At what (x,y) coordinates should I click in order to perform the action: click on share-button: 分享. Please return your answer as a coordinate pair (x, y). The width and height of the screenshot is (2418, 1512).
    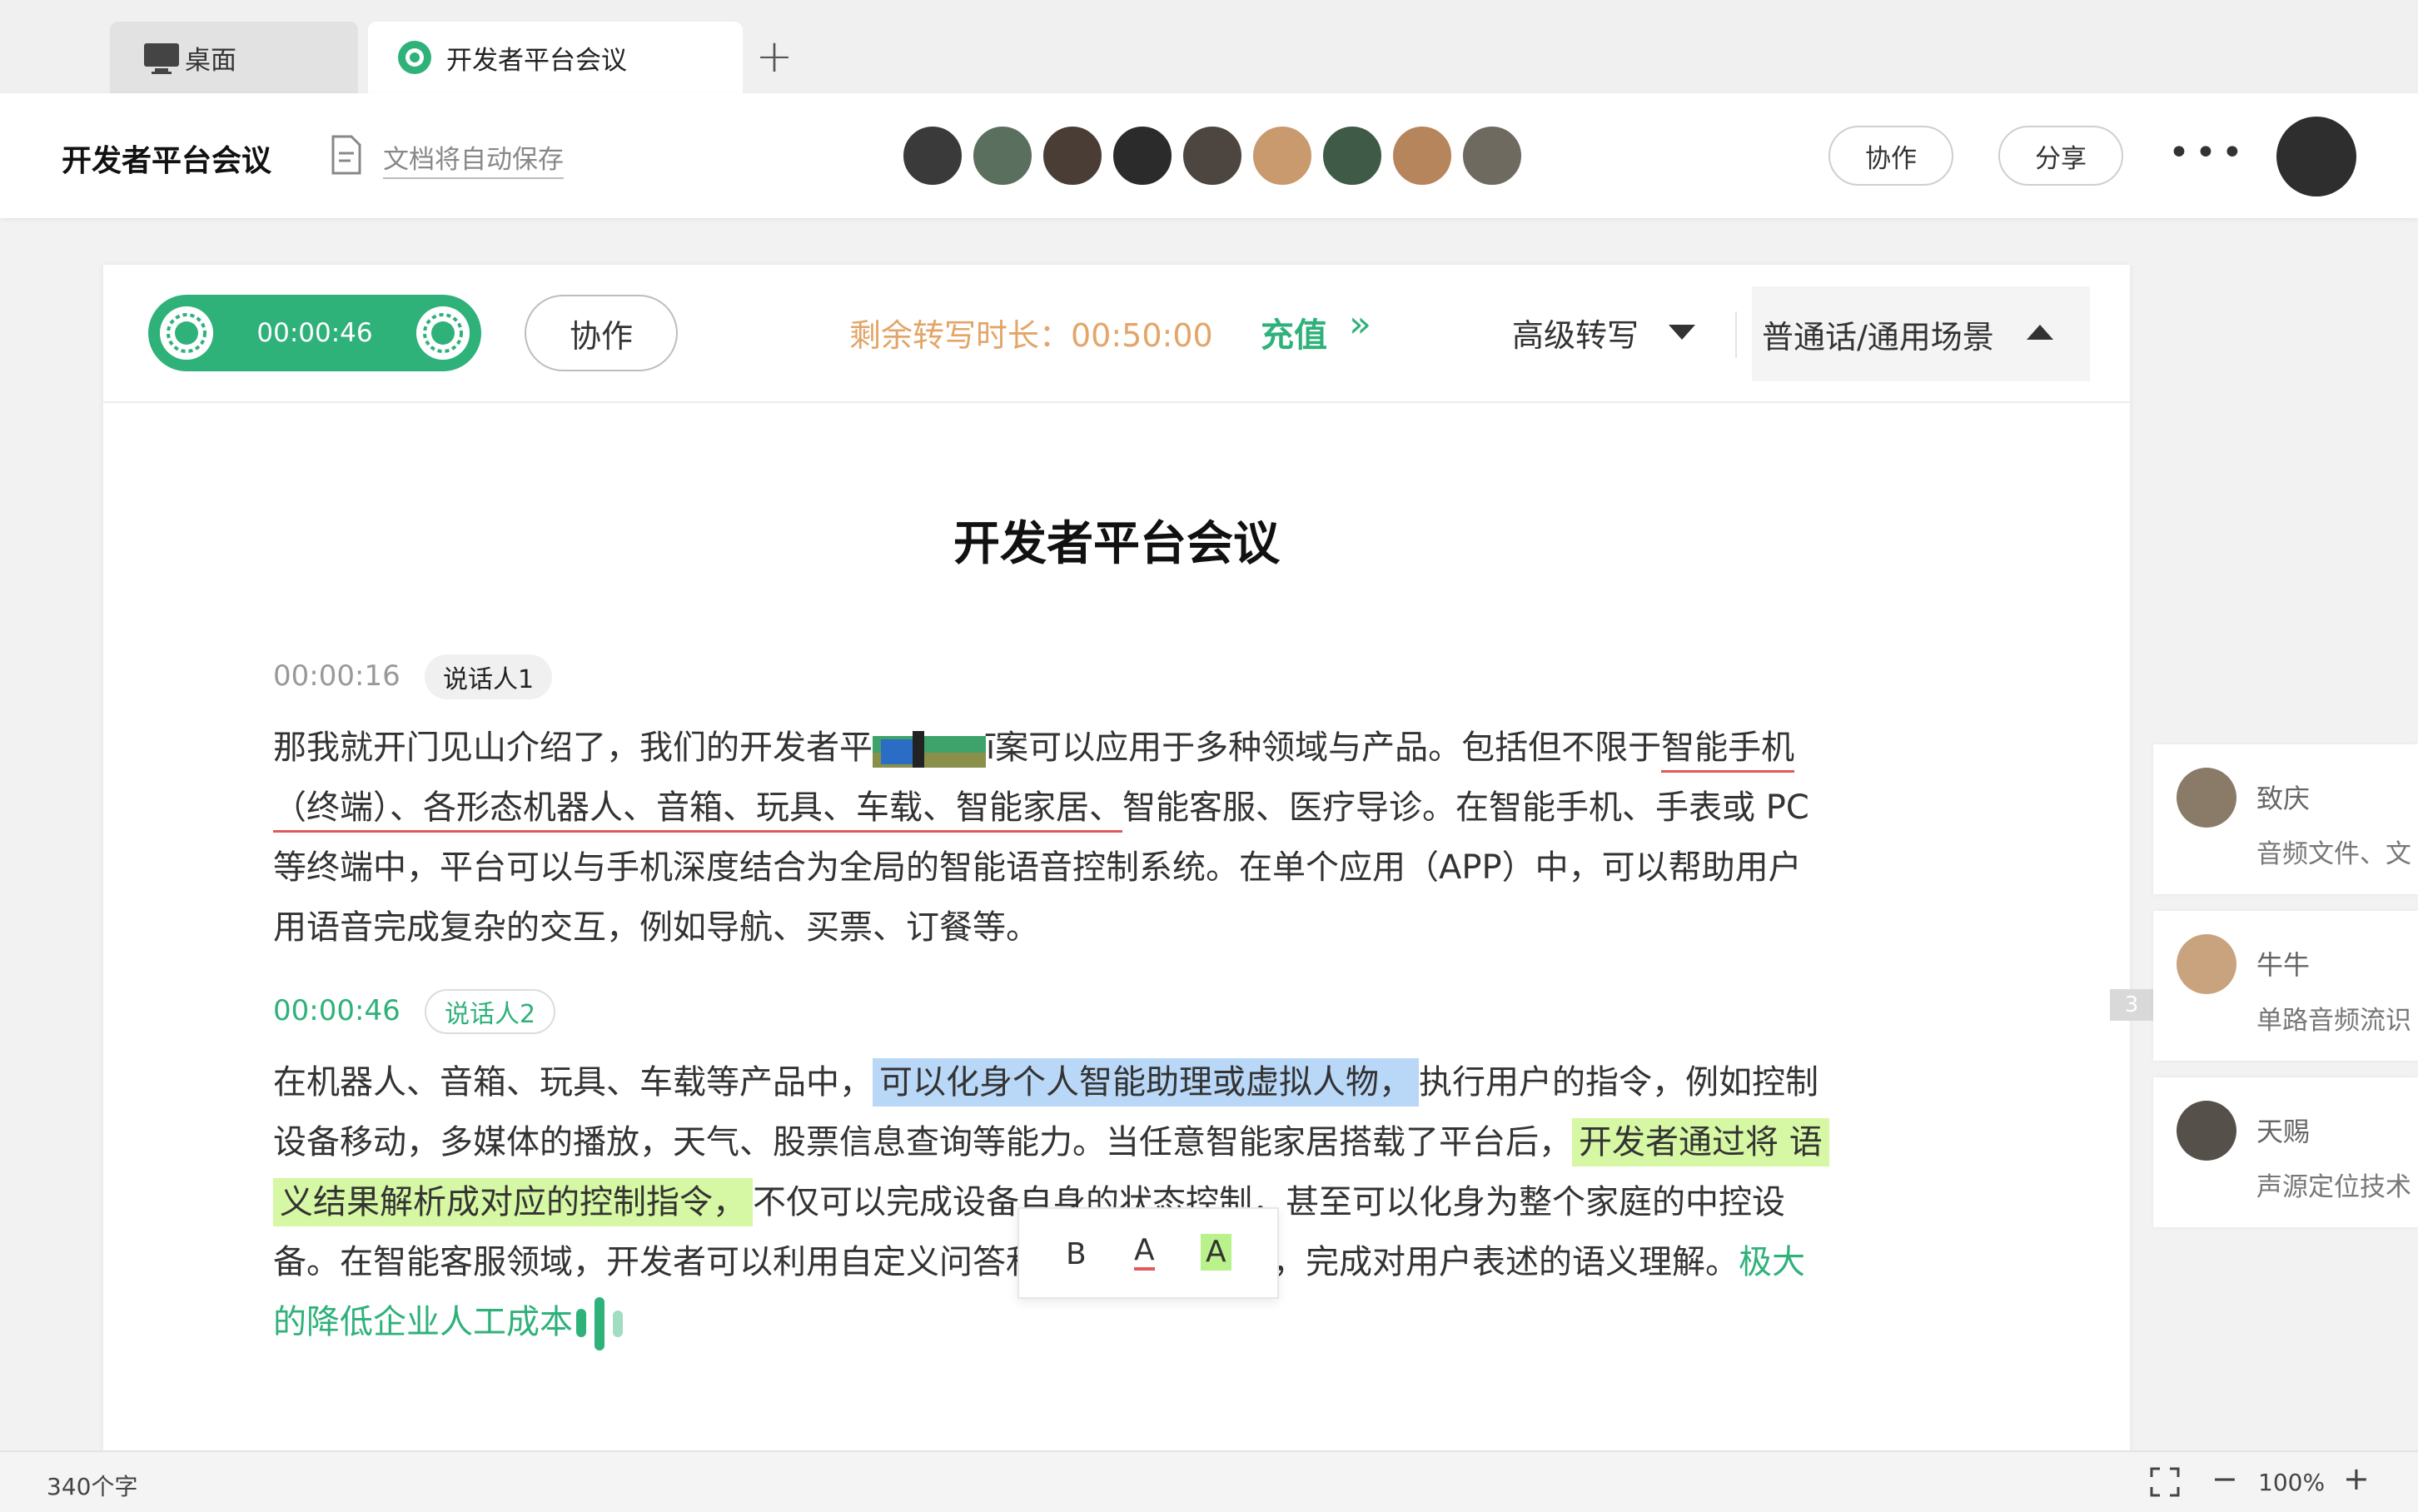
    Looking at the image, I should click on (2060, 156).